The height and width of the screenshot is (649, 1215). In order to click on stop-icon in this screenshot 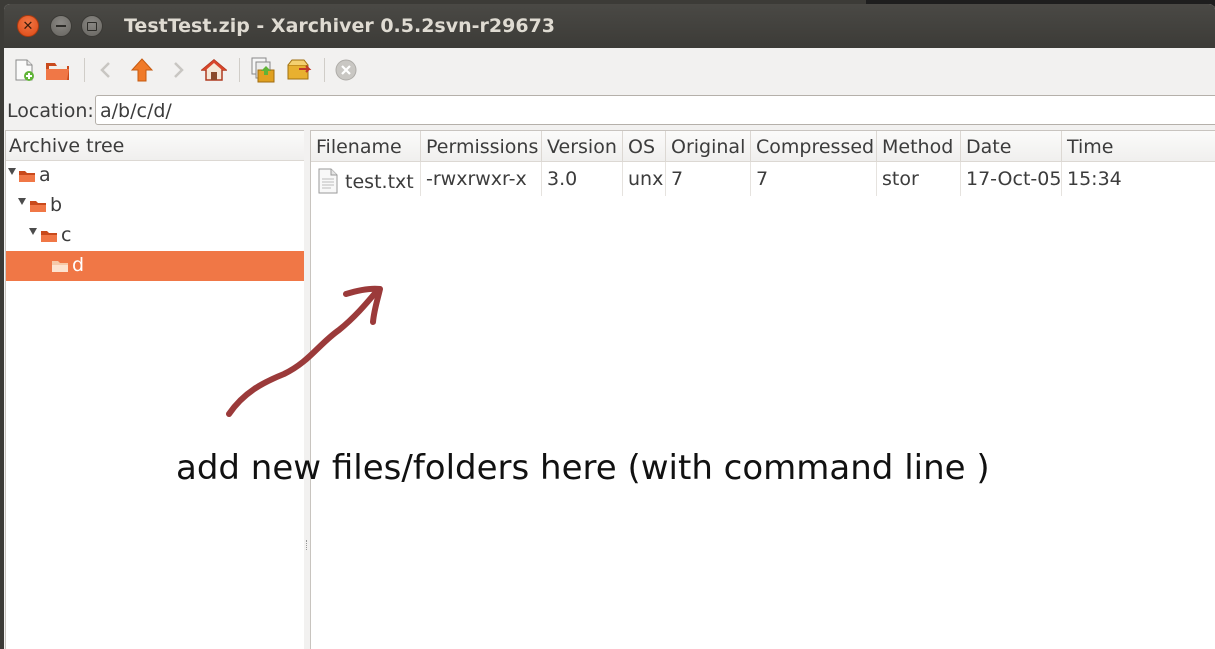, I will do `click(346, 70)`.